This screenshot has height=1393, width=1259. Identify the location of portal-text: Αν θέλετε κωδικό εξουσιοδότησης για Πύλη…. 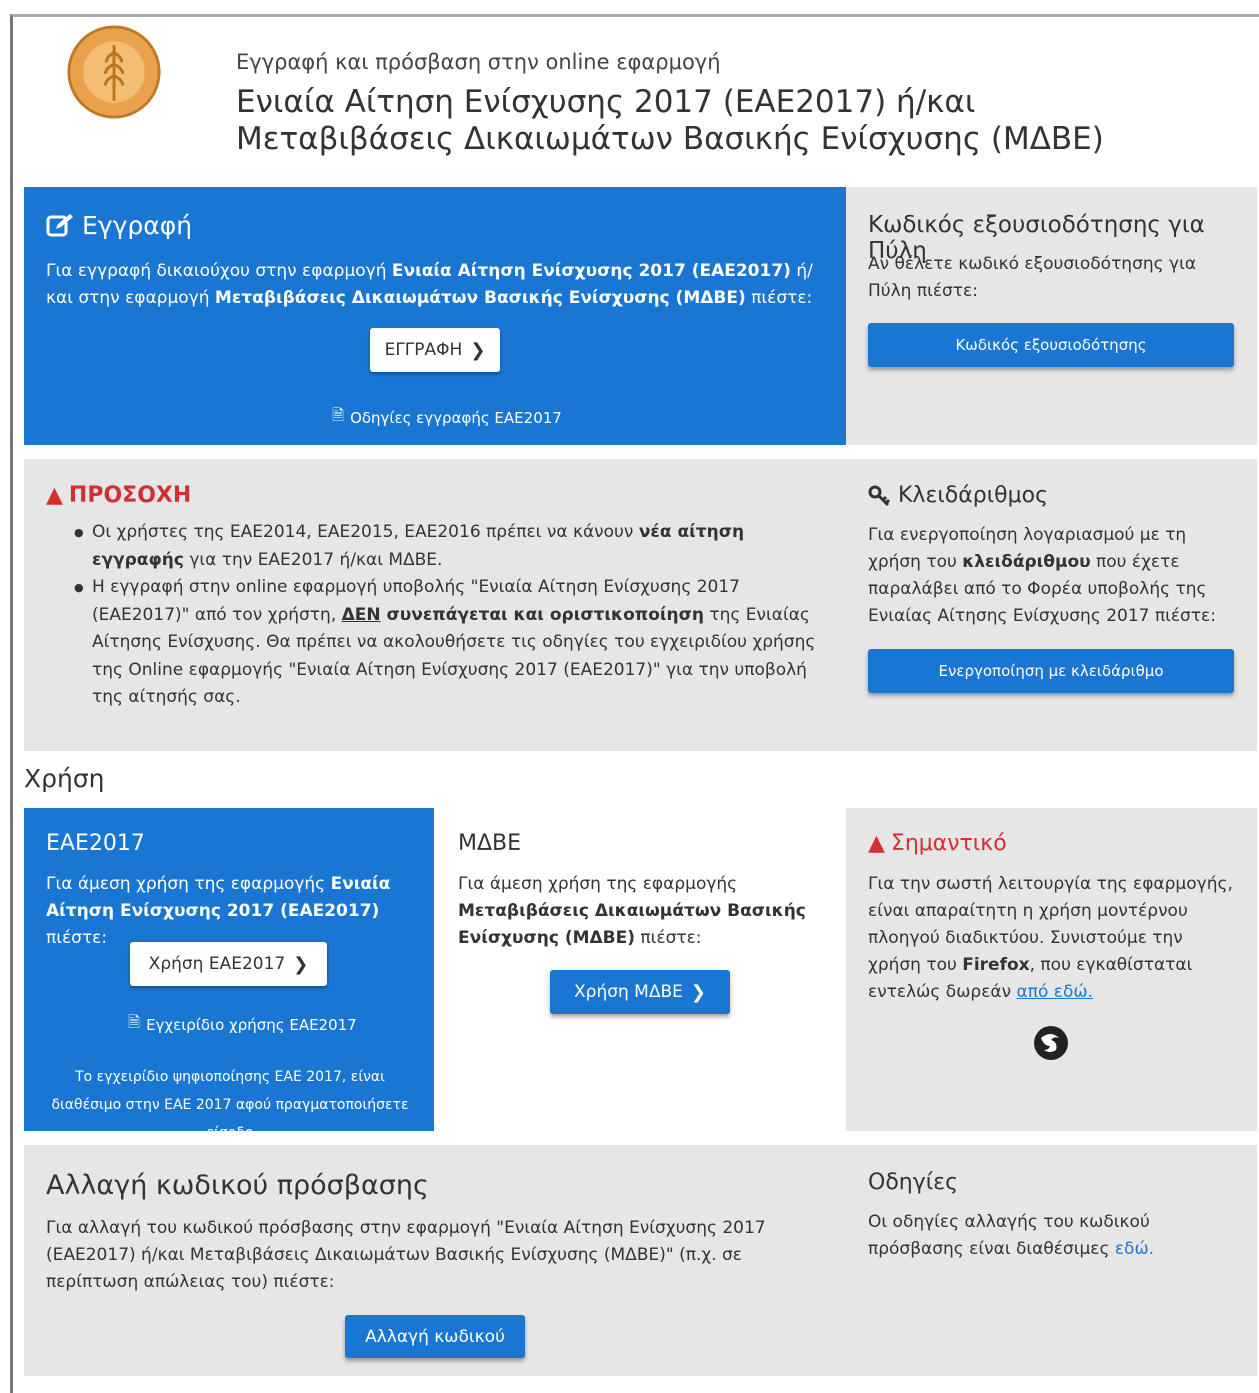
(1032, 277).